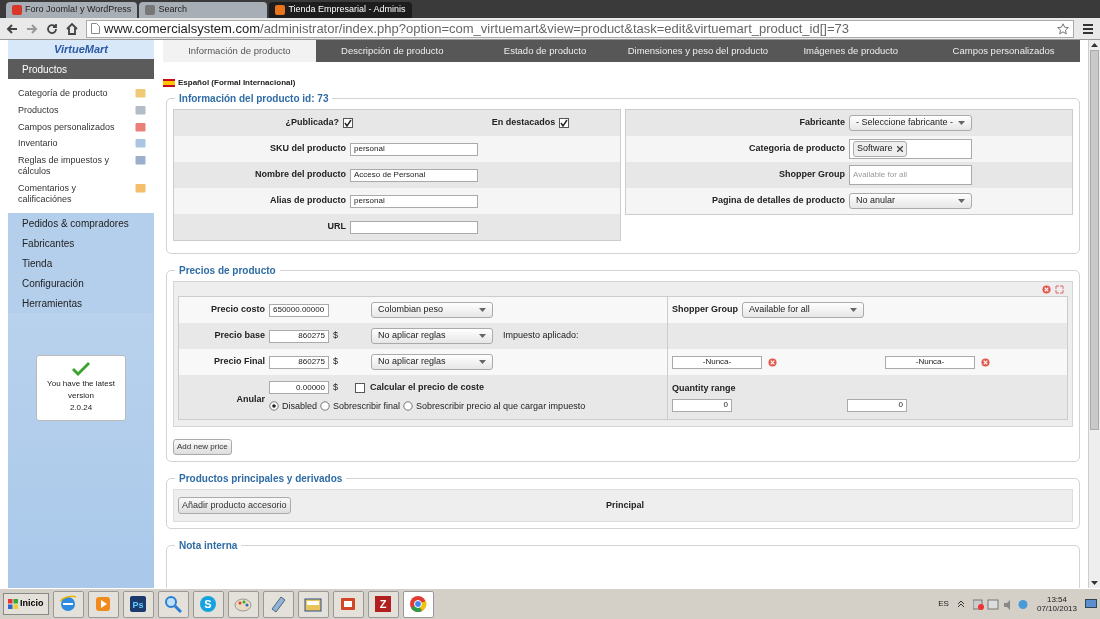 This screenshot has width=1100, height=619. Describe the element at coordinates (81, 263) in the screenshot. I see `sidebar-section: Tienda` at that location.